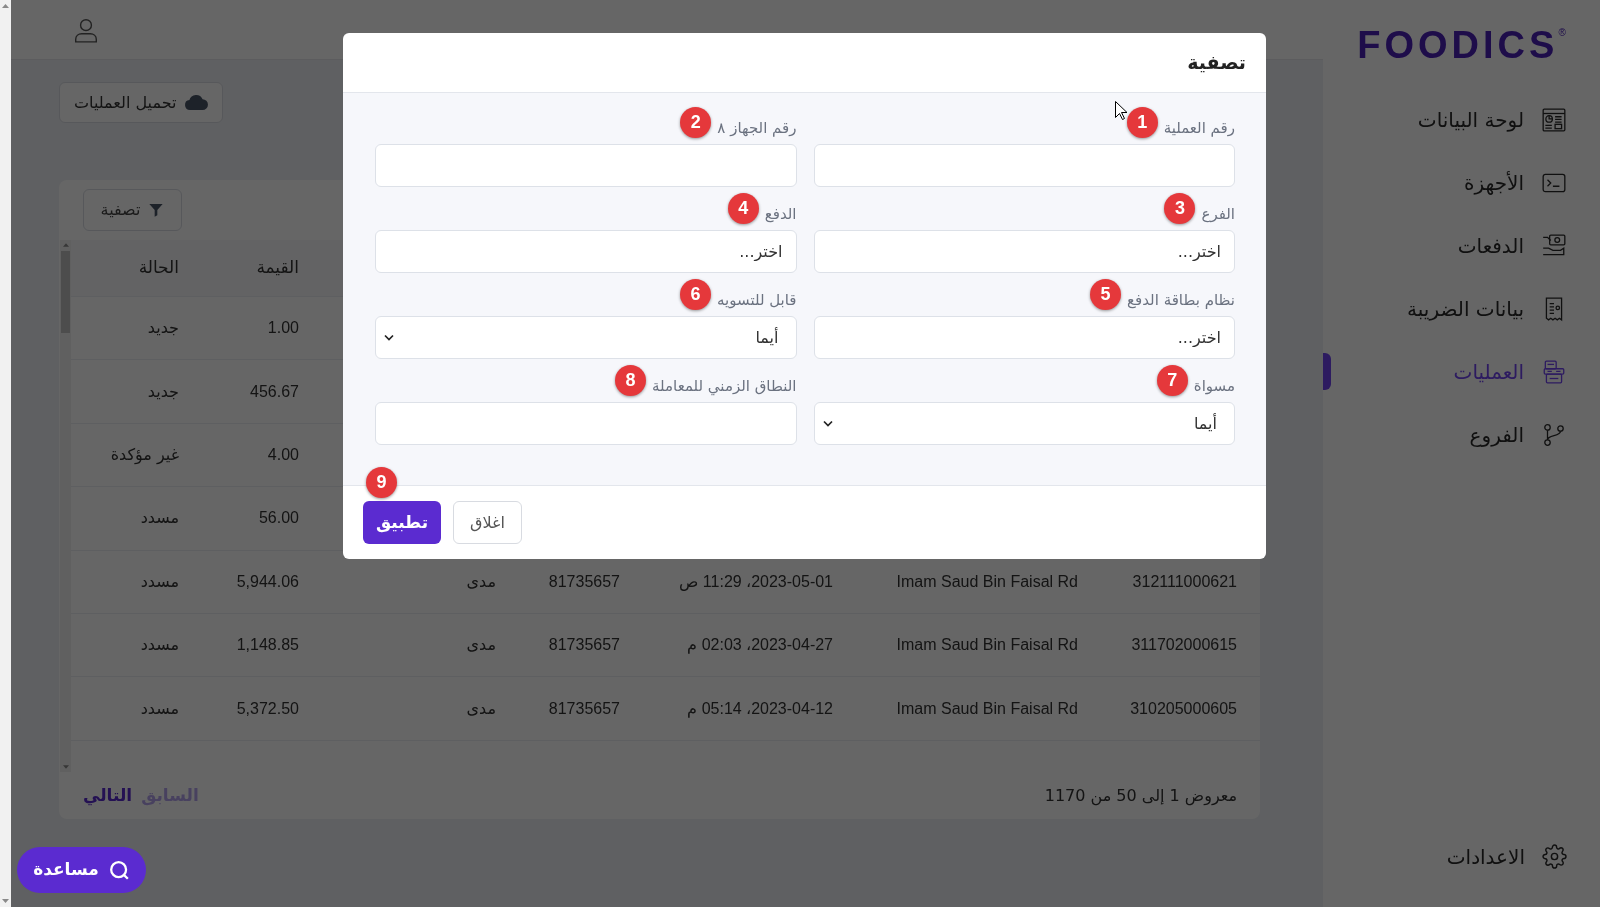  I want to click on field-label: الفرع, so click(1218, 214).